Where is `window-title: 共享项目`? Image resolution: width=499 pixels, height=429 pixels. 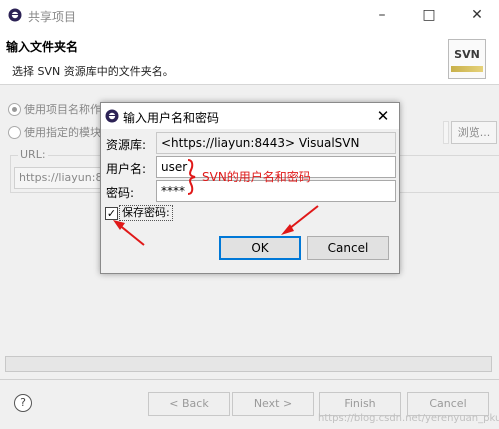
window-title: 共享项目 is located at coordinates (52, 17).